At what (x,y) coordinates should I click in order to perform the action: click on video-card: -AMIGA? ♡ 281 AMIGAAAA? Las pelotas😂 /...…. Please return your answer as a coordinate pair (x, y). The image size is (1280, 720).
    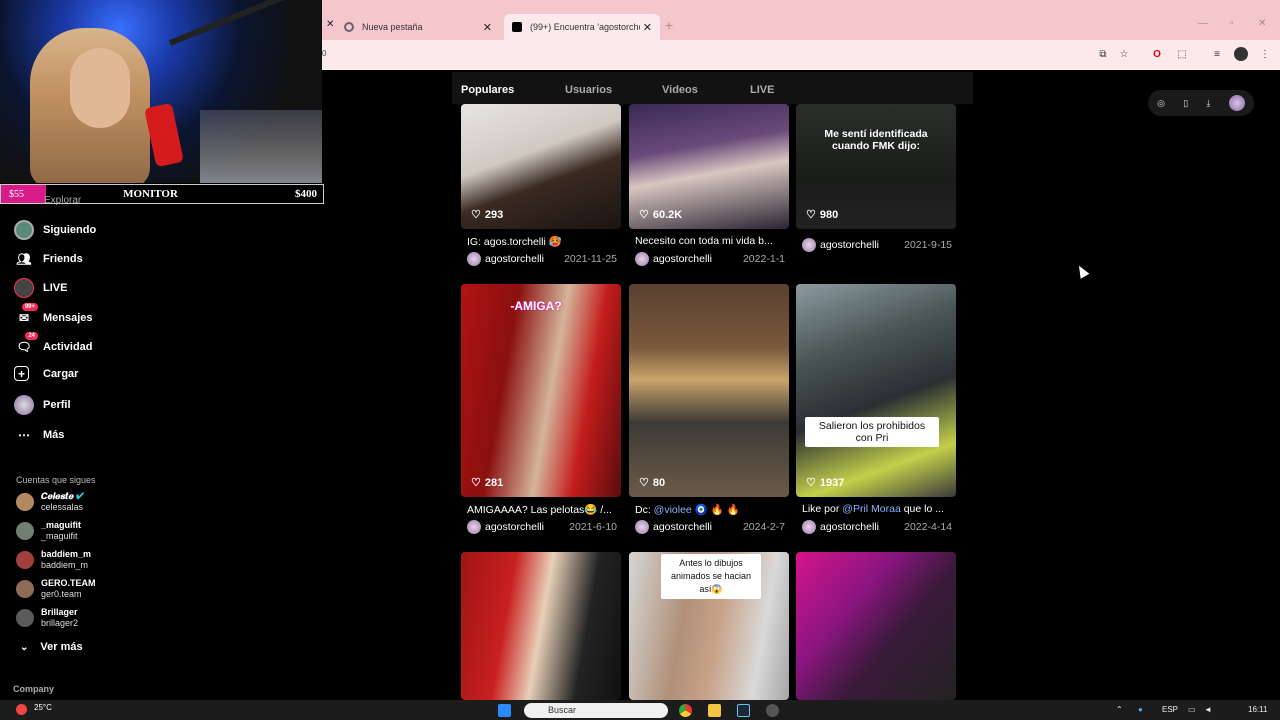
    Looking at the image, I should click on (541, 410).